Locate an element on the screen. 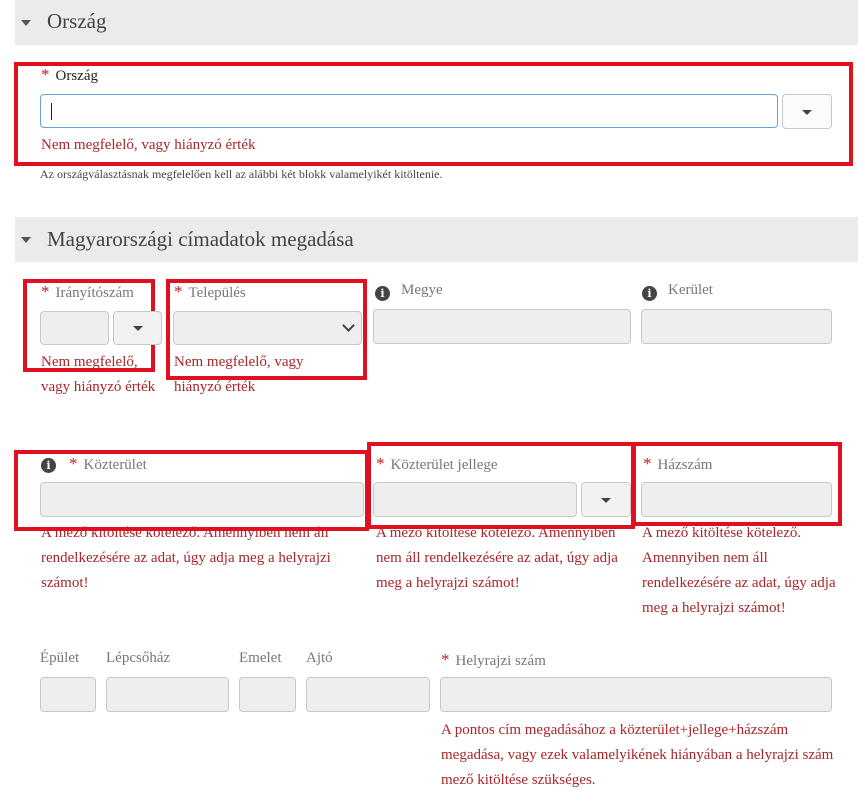 Image resolution: width=865 pixels, height=809 pixels. country-label-text: Ország is located at coordinates (76, 76).